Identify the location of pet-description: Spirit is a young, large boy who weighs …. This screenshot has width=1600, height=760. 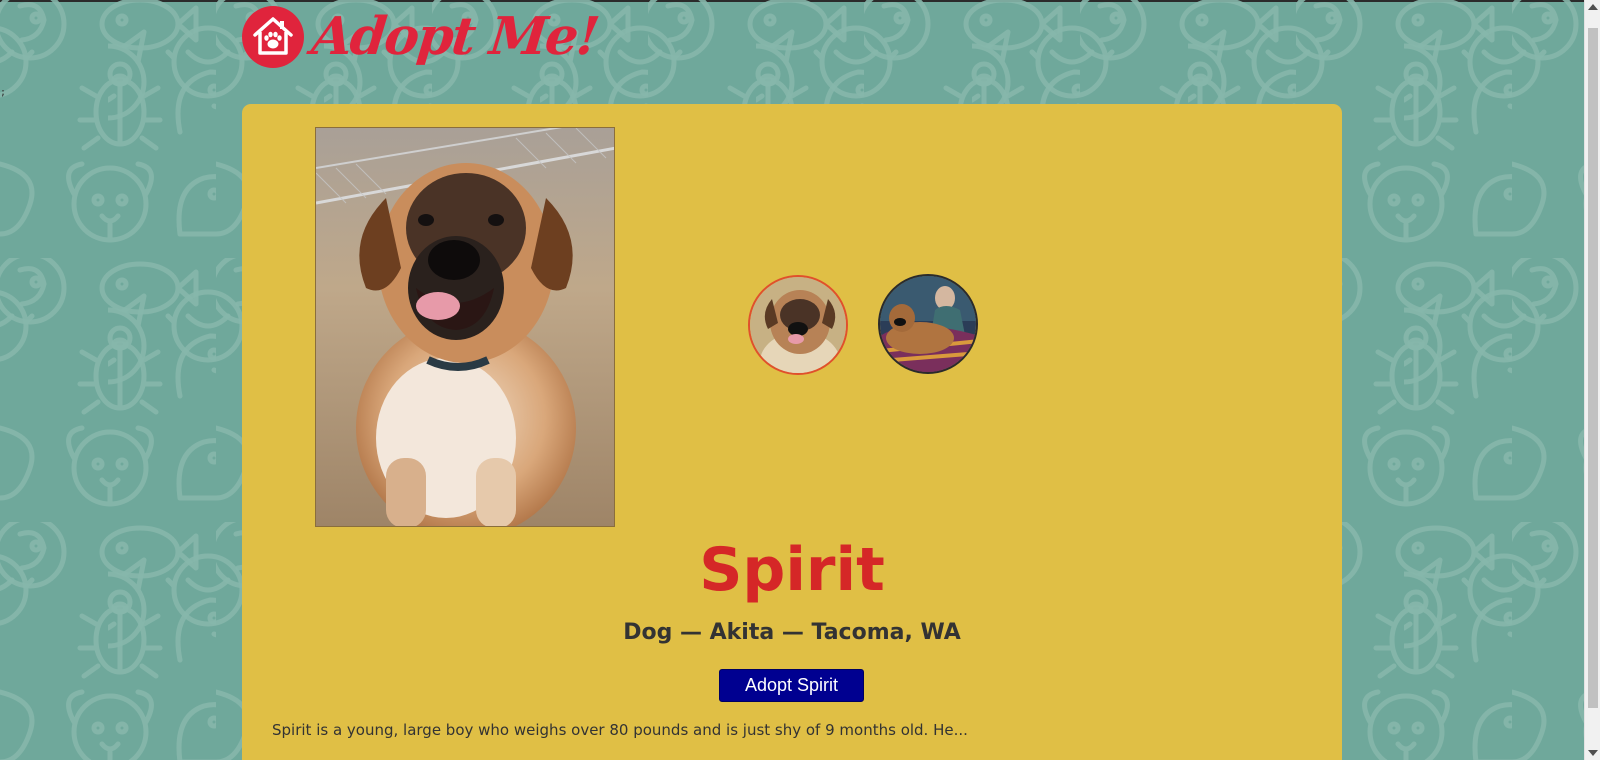
(620, 730).